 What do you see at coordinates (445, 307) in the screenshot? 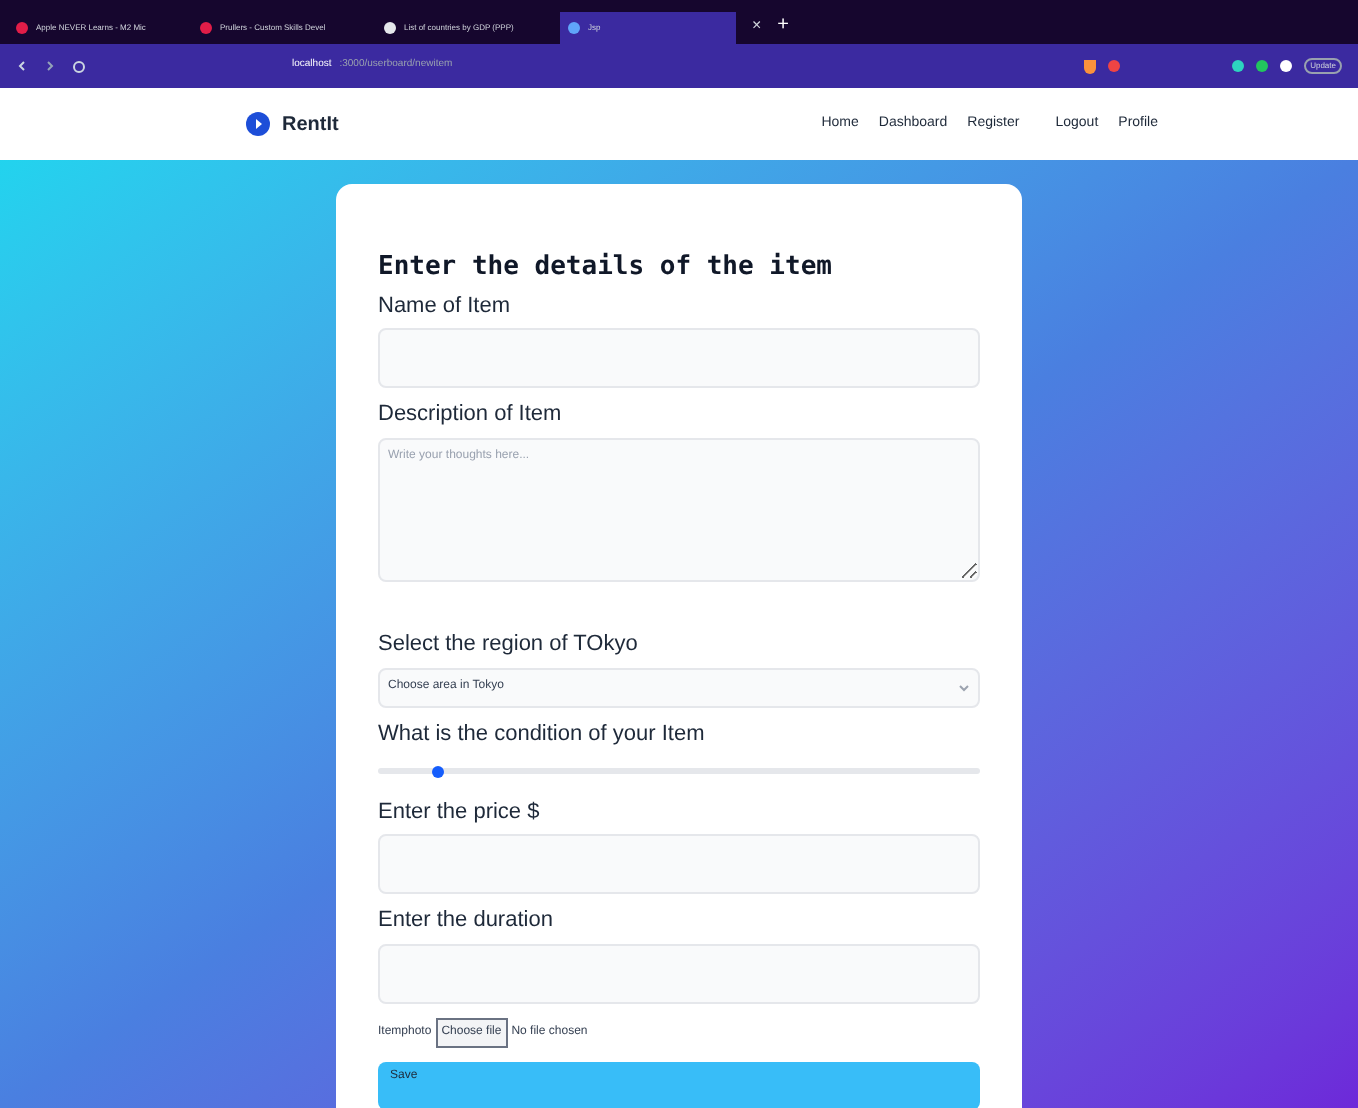
I see `field-label: Name of Item` at bounding box center [445, 307].